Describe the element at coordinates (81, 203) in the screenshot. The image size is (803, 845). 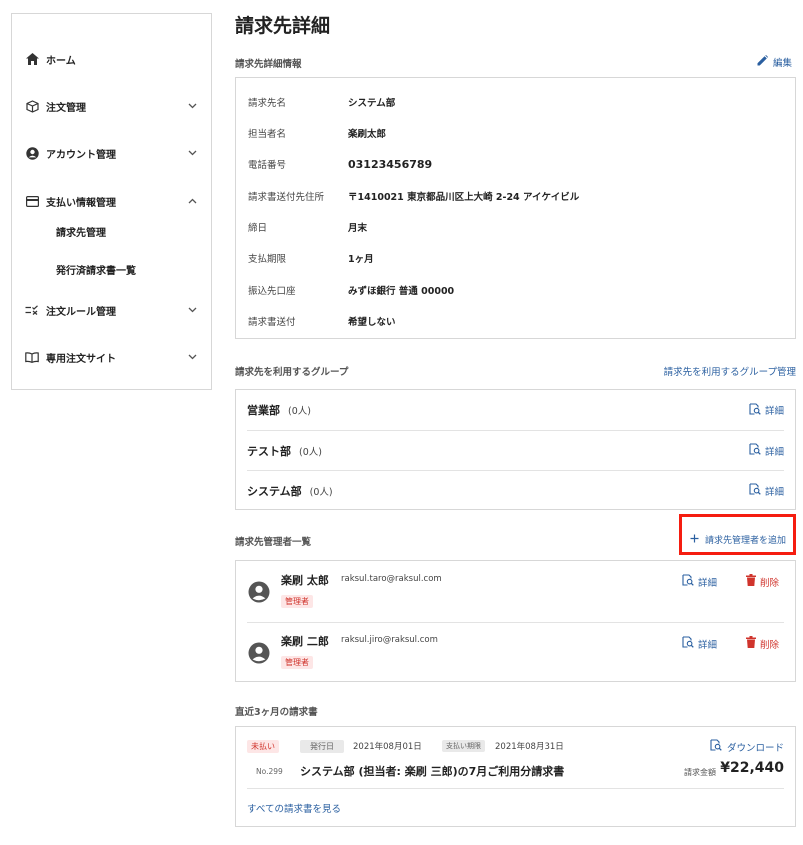
I see `sidebar-item-label: 支払い情報管理` at that location.